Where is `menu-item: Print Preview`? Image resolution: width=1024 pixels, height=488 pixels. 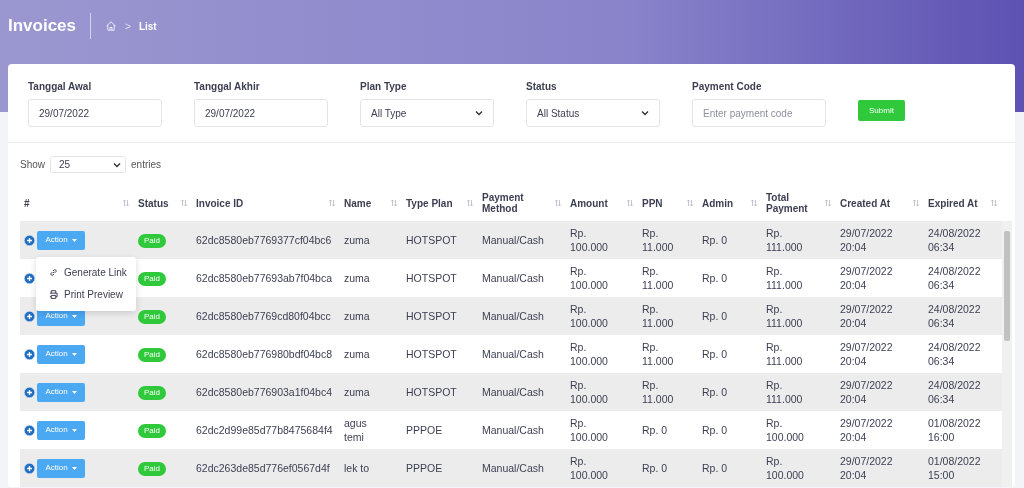 menu-item: Print Preview is located at coordinates (86, 294).